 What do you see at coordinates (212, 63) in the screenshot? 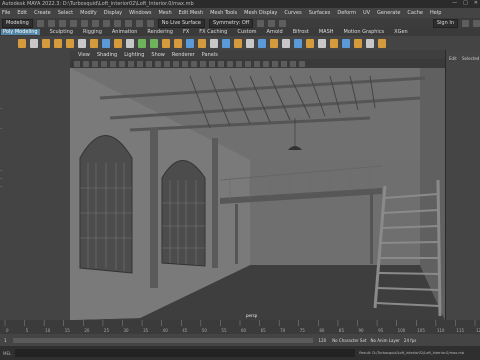
I see `shadows-icon` at bounding box center [212, 63].